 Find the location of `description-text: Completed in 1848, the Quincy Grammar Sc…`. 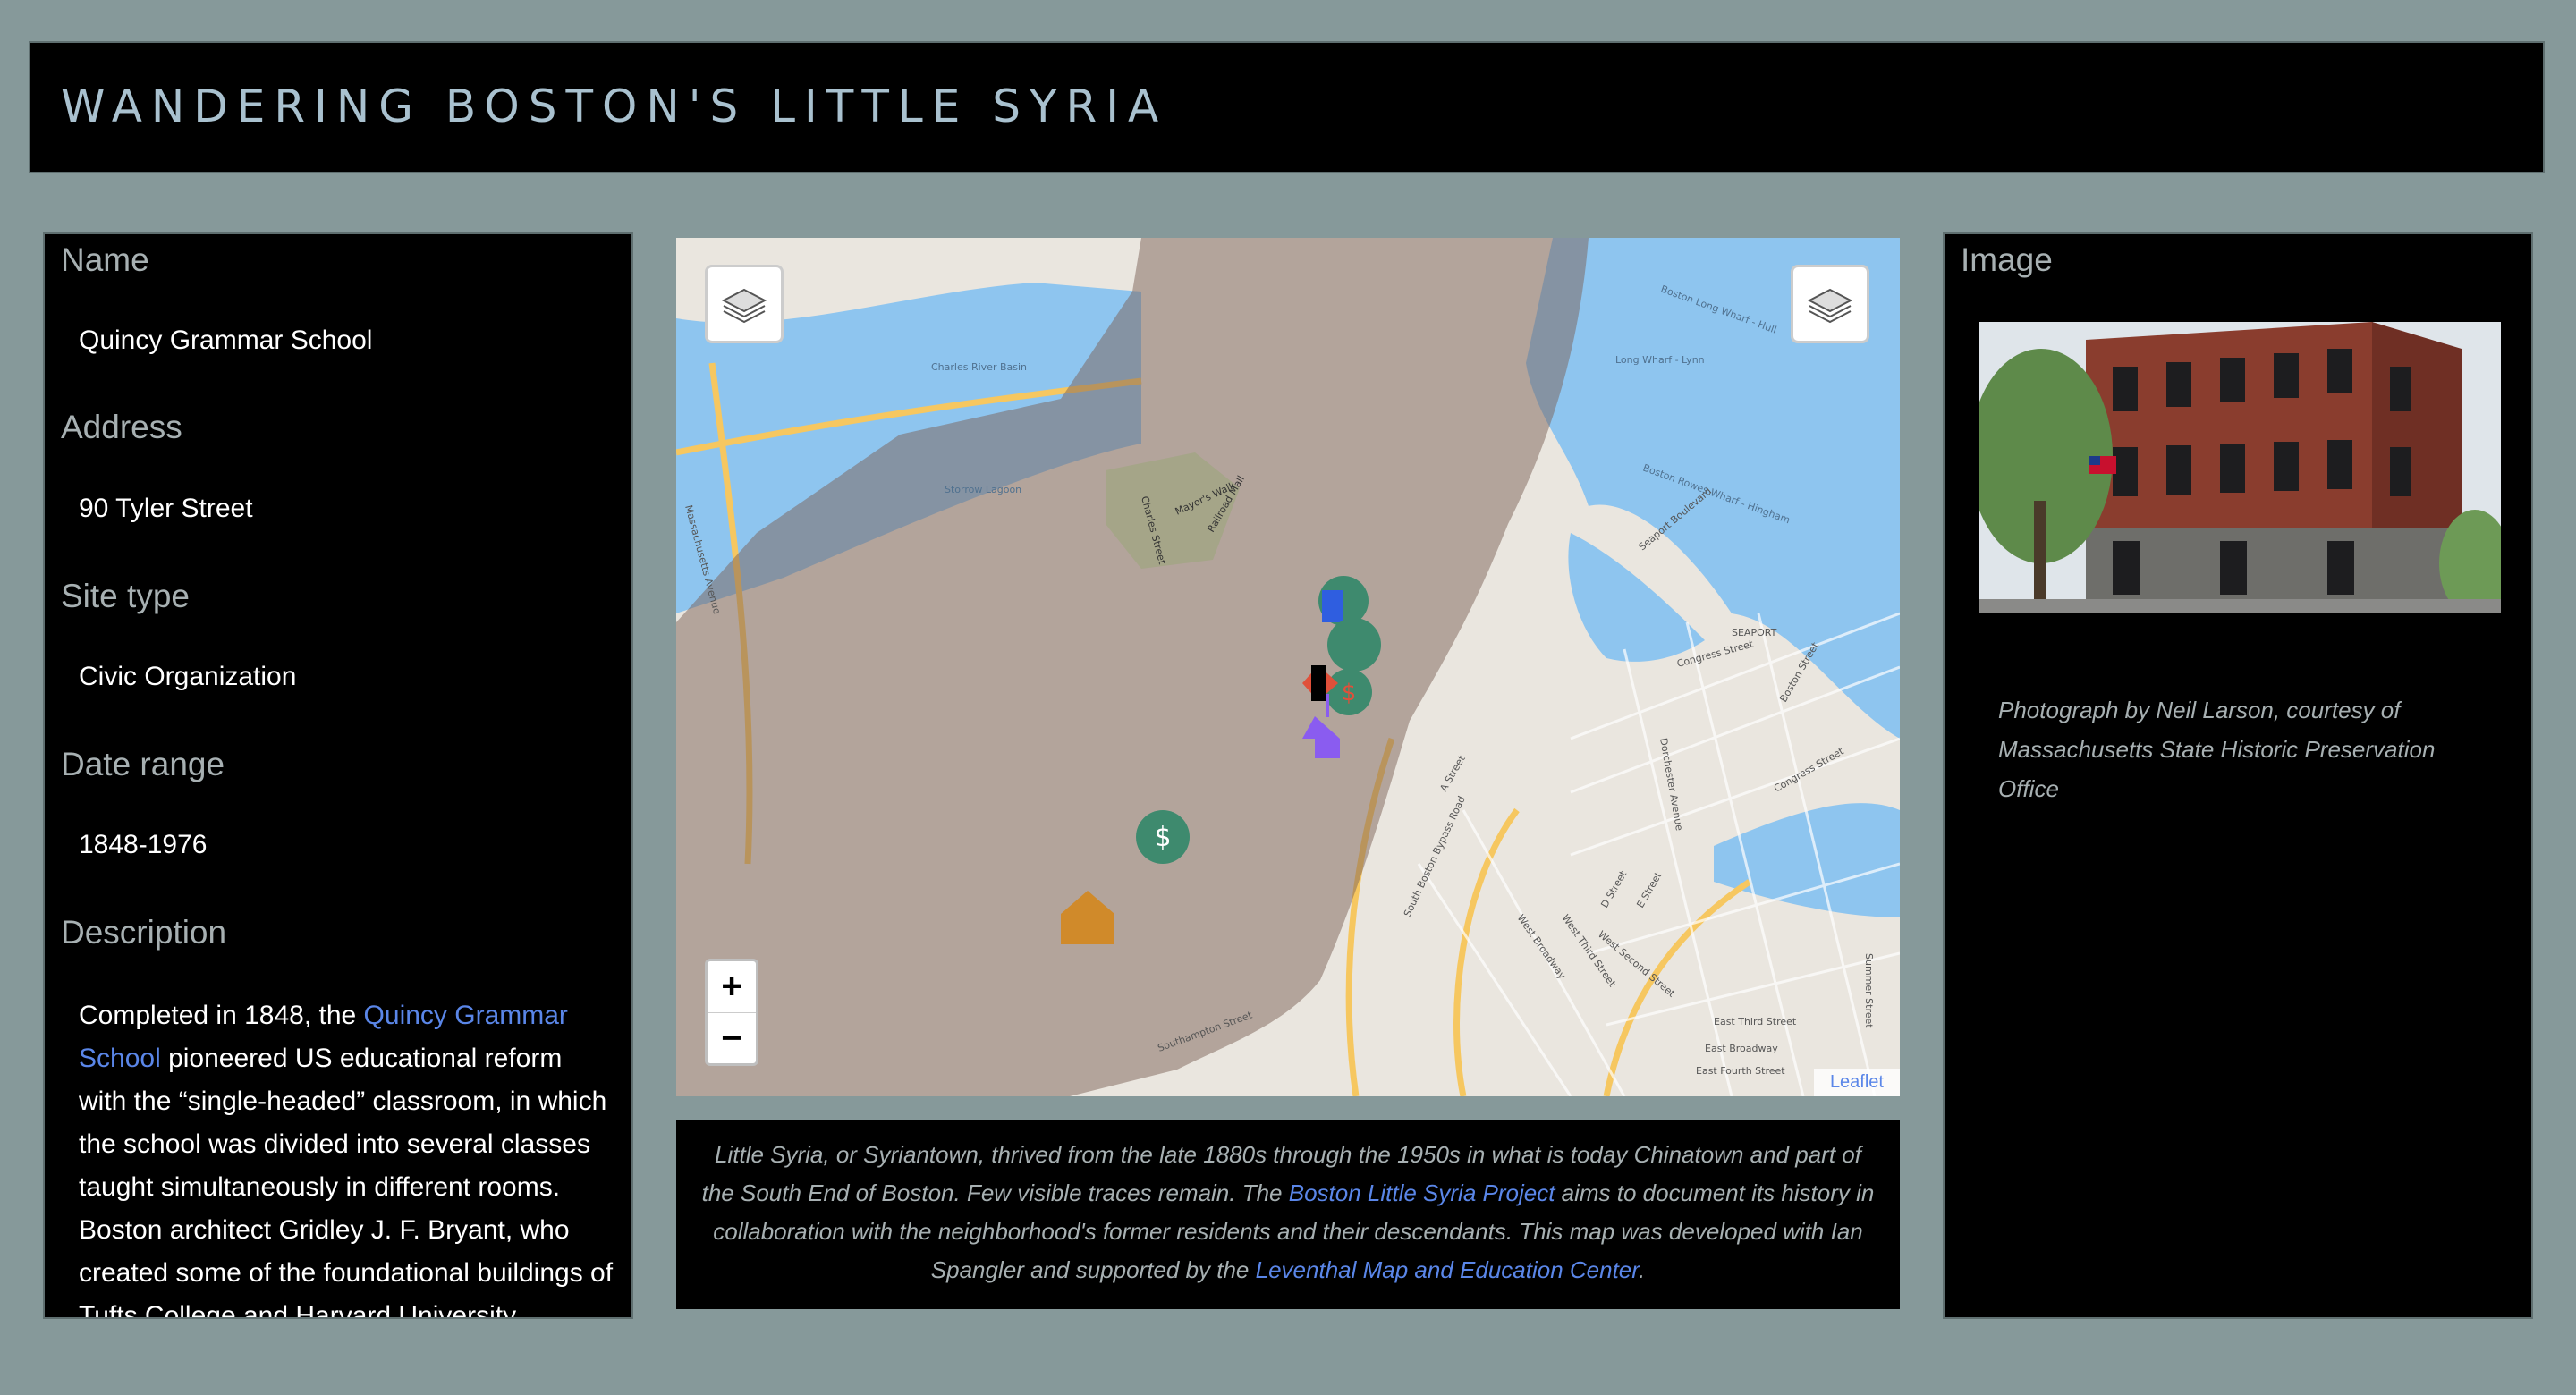

description-text: Completed in 1848, the Quincy Grammar Sc… is located at coordinates (347, 1156).